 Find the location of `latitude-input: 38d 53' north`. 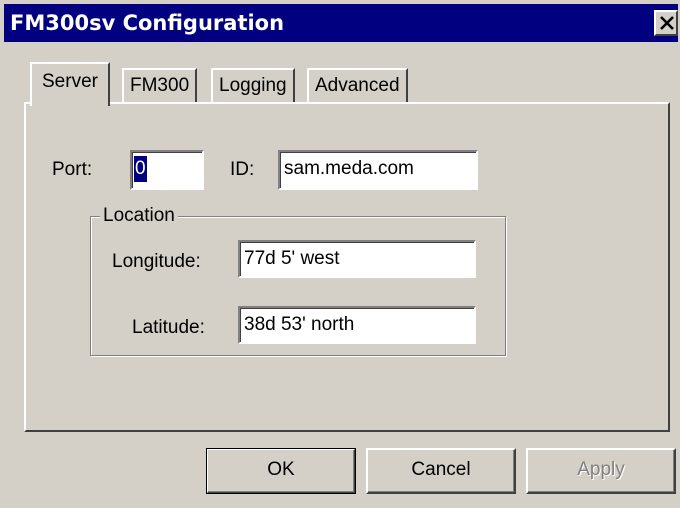

latitude-input: 38d 53' north is located at coordinates (357, 325).